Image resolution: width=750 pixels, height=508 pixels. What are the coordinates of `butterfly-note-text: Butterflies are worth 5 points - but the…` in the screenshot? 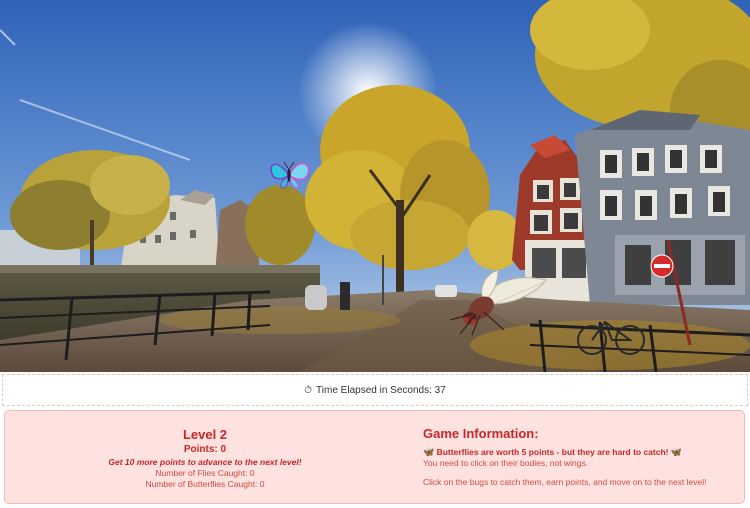 It's located at (552, 452).